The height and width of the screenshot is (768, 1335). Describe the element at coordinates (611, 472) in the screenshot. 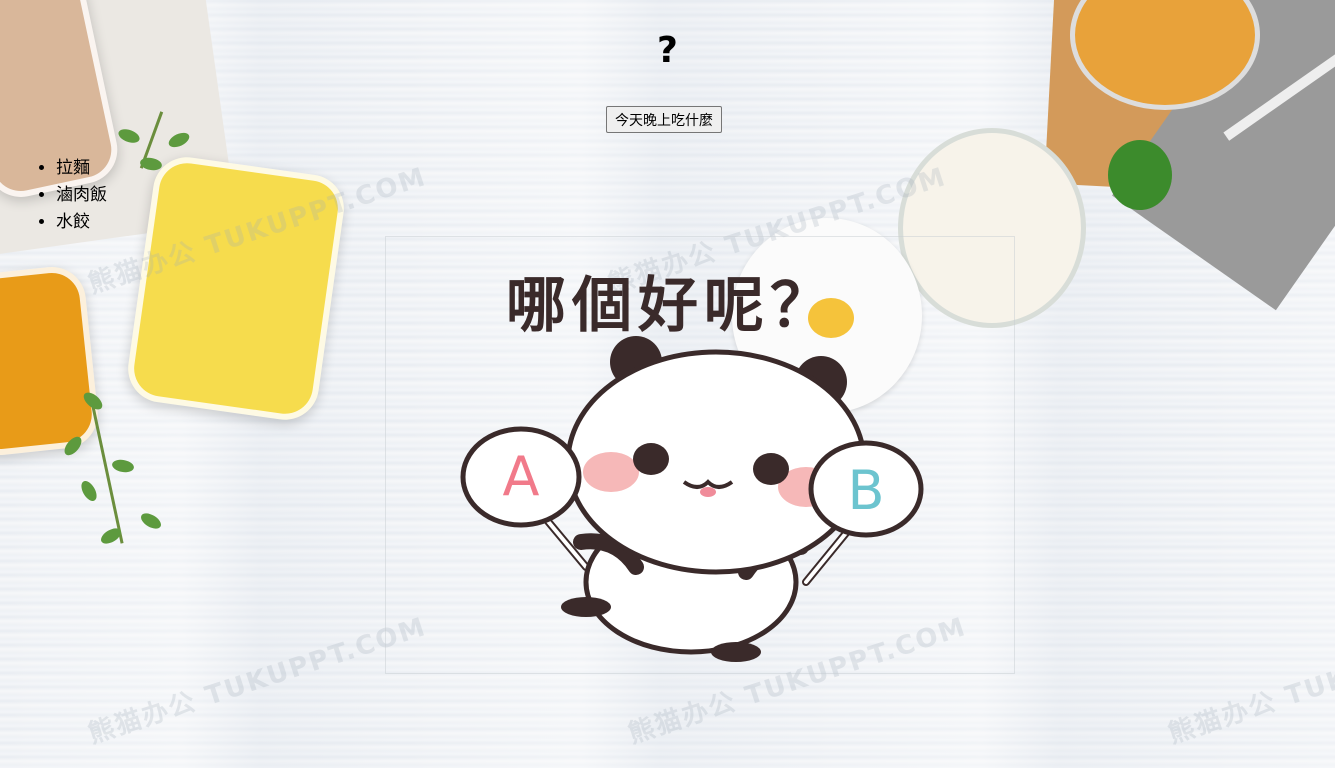

I see `panda-cheek-left` at that location.